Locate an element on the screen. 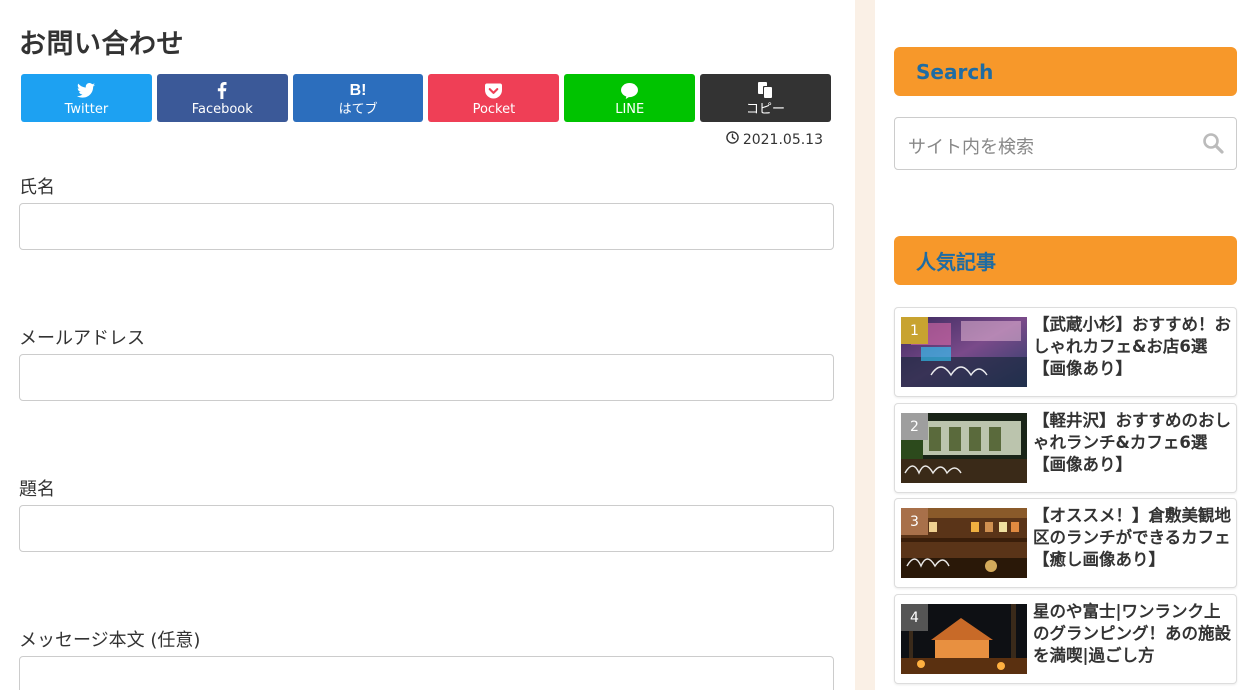  message-field is located at coordinates (426, 673).